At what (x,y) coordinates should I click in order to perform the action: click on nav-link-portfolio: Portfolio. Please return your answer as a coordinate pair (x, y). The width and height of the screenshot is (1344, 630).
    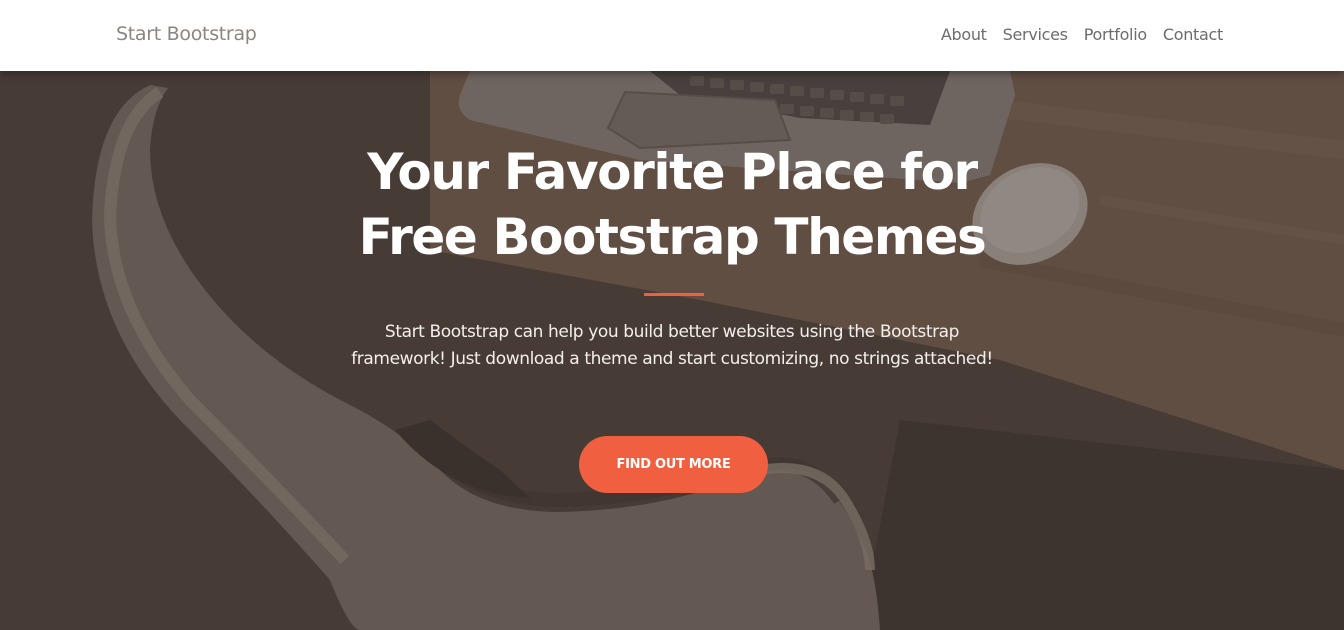
    Looking at the image, I should click on (1115, 34).